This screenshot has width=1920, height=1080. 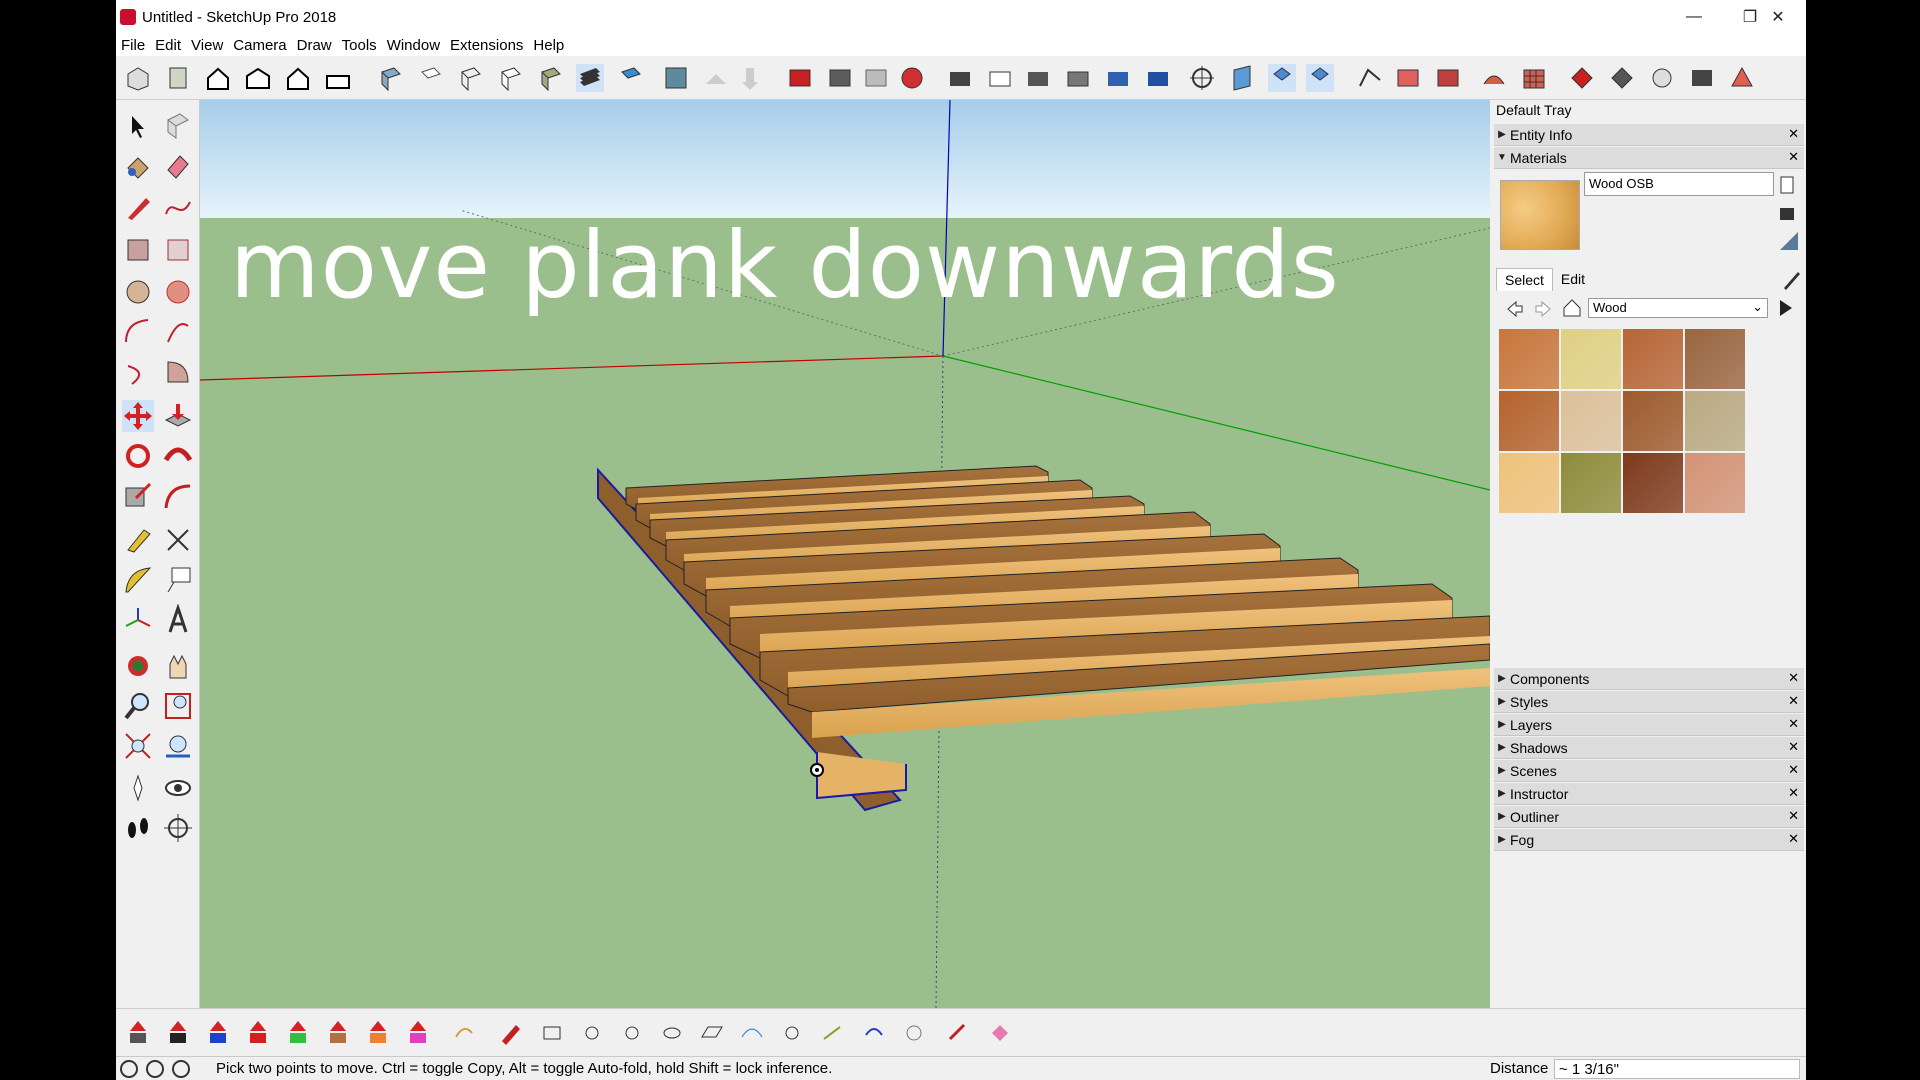 I want to click on create-material-icon, so click(x=1787, y=185).